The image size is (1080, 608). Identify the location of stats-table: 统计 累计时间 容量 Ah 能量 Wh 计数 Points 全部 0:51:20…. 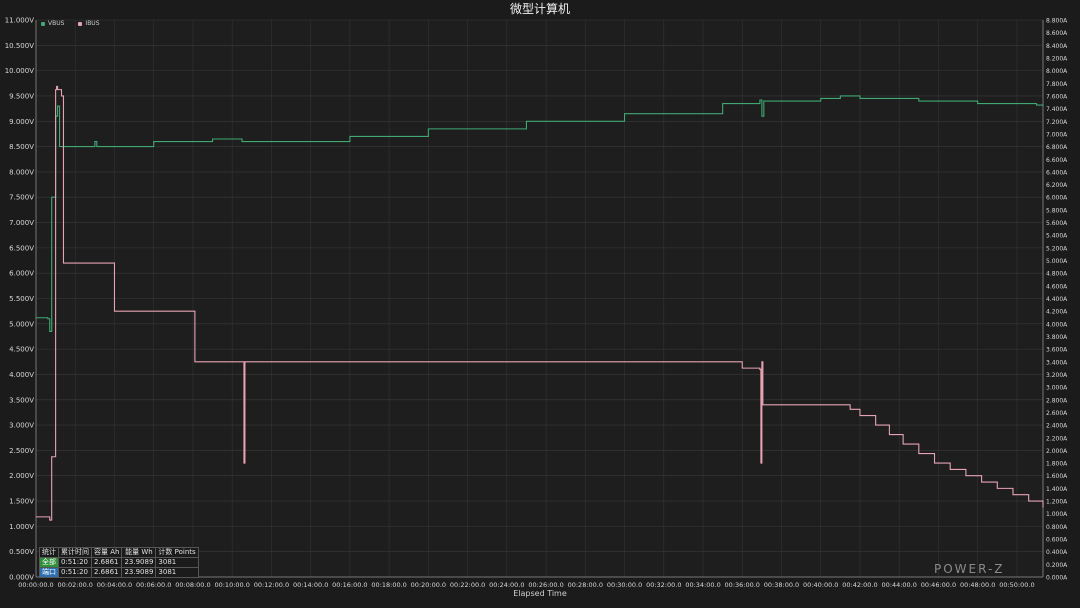
(119, 562).